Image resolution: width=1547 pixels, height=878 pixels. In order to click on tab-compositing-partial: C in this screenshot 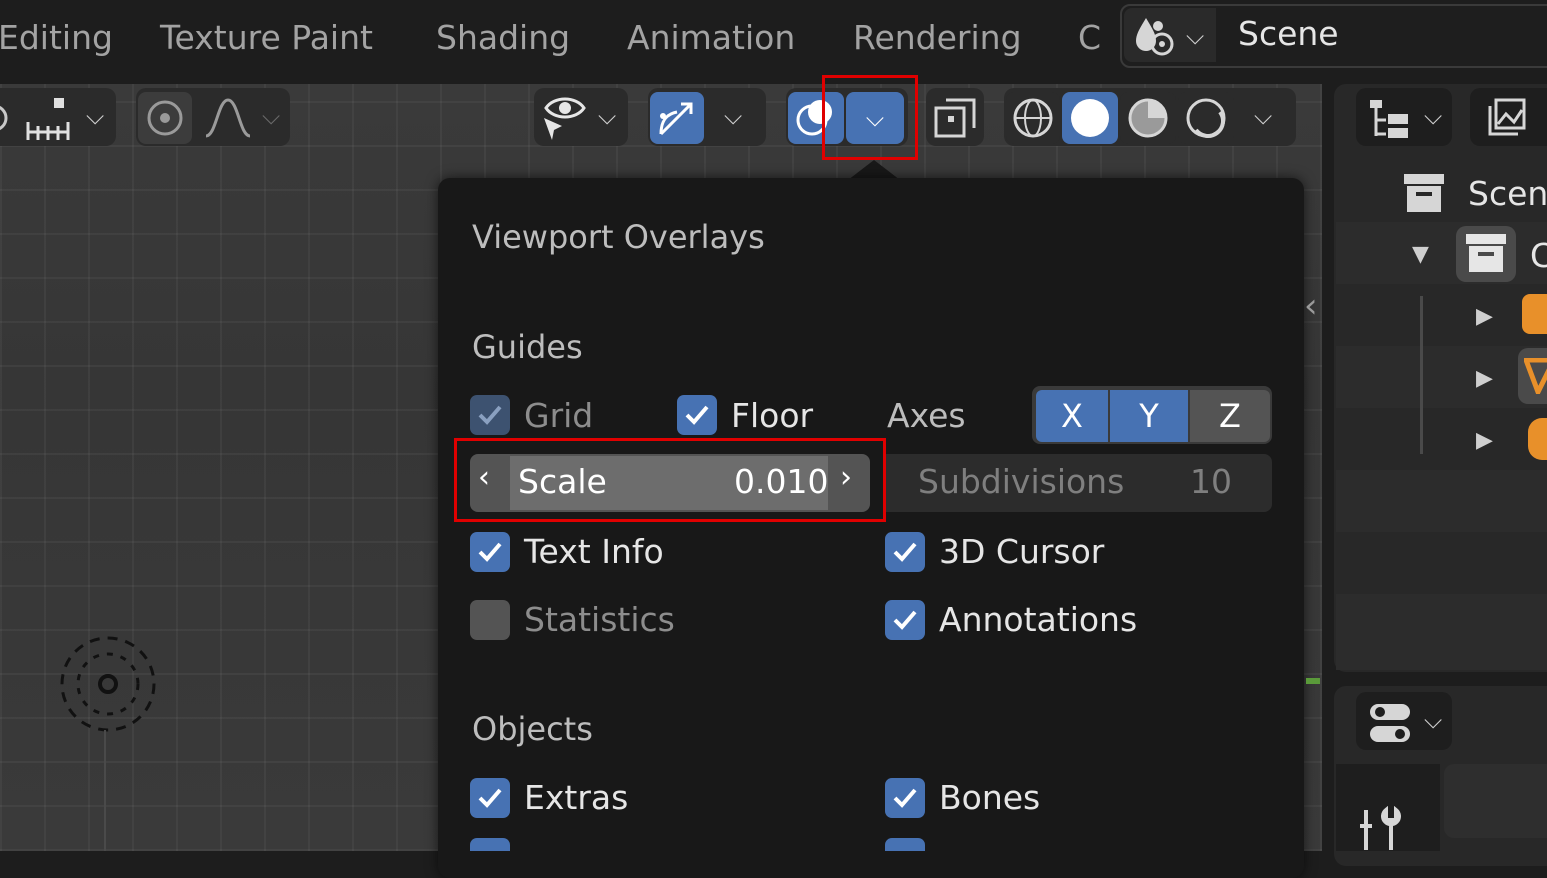, I will do `click(1089, 37)`.